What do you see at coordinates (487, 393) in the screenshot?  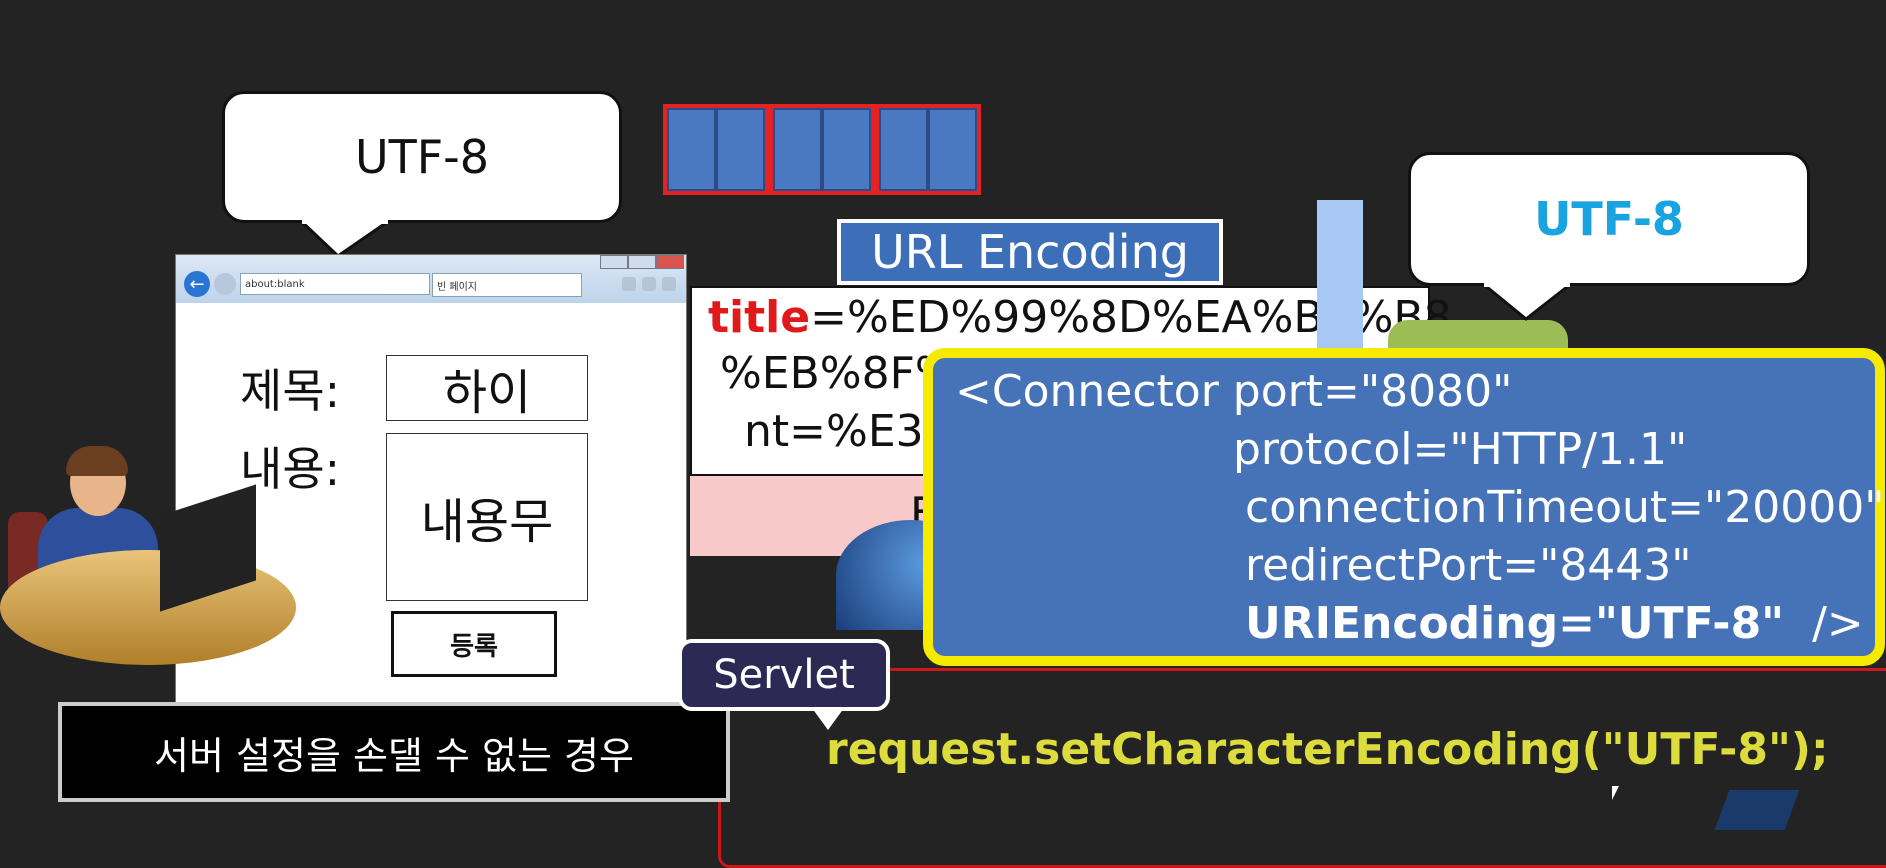 I see `title-input-value: 하이` at bounding box center [487, 393].